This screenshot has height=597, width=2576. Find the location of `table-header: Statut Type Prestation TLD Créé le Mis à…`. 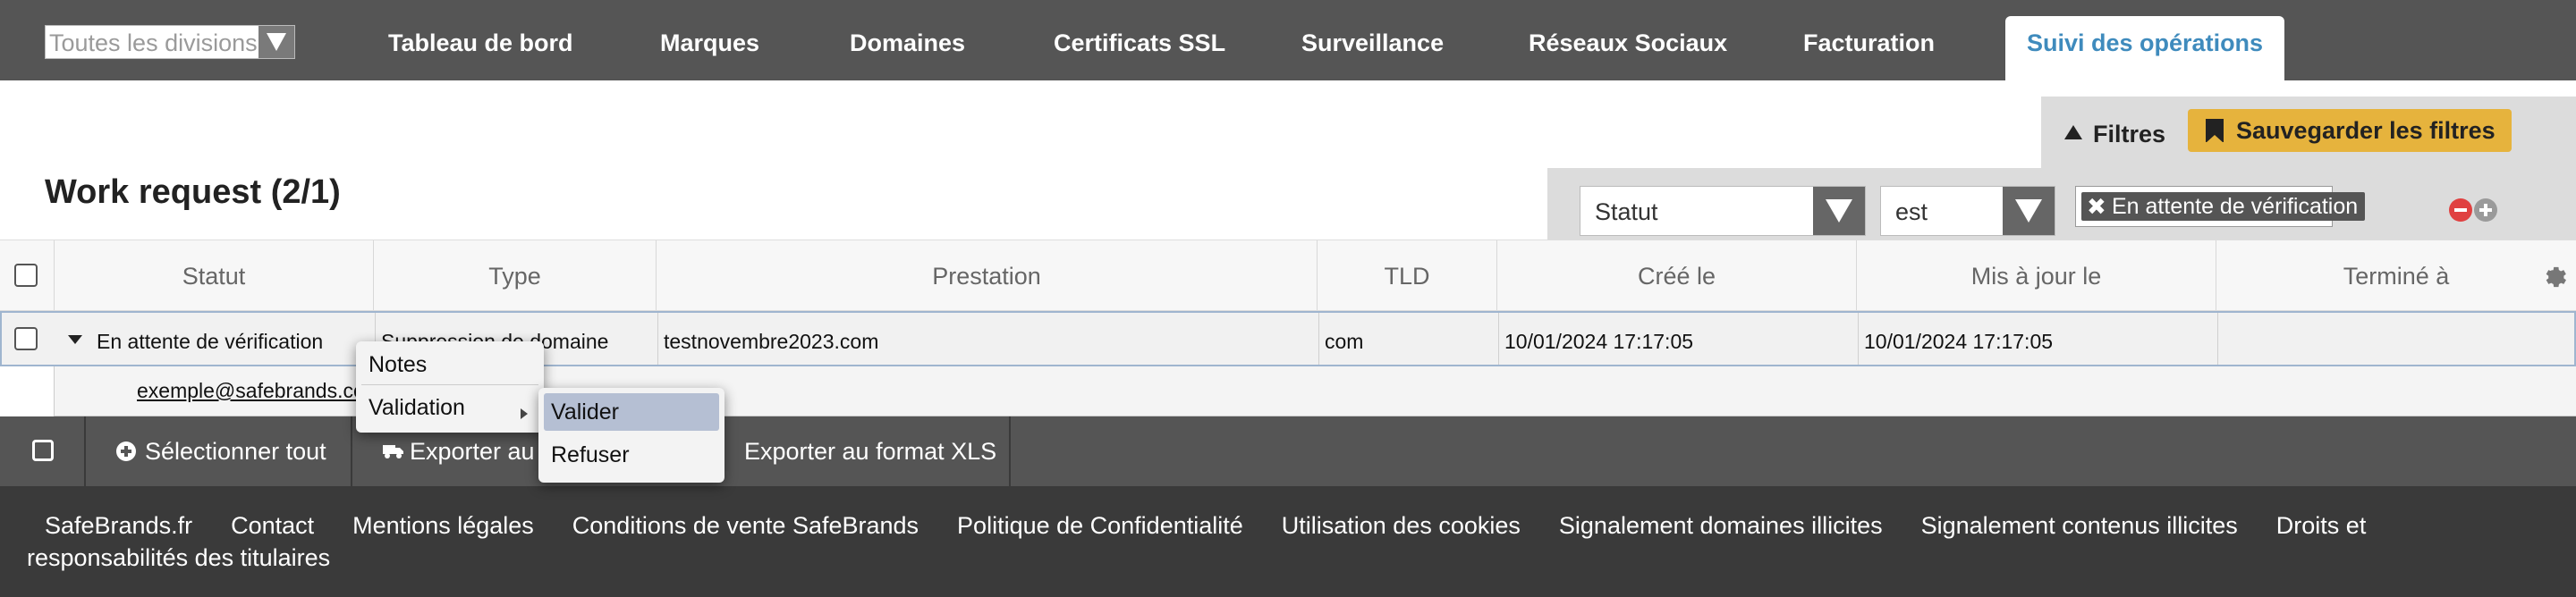

table-header: Statut Type Prestation TLD Créé le Mis à… is located at coordinates (1288, 276).